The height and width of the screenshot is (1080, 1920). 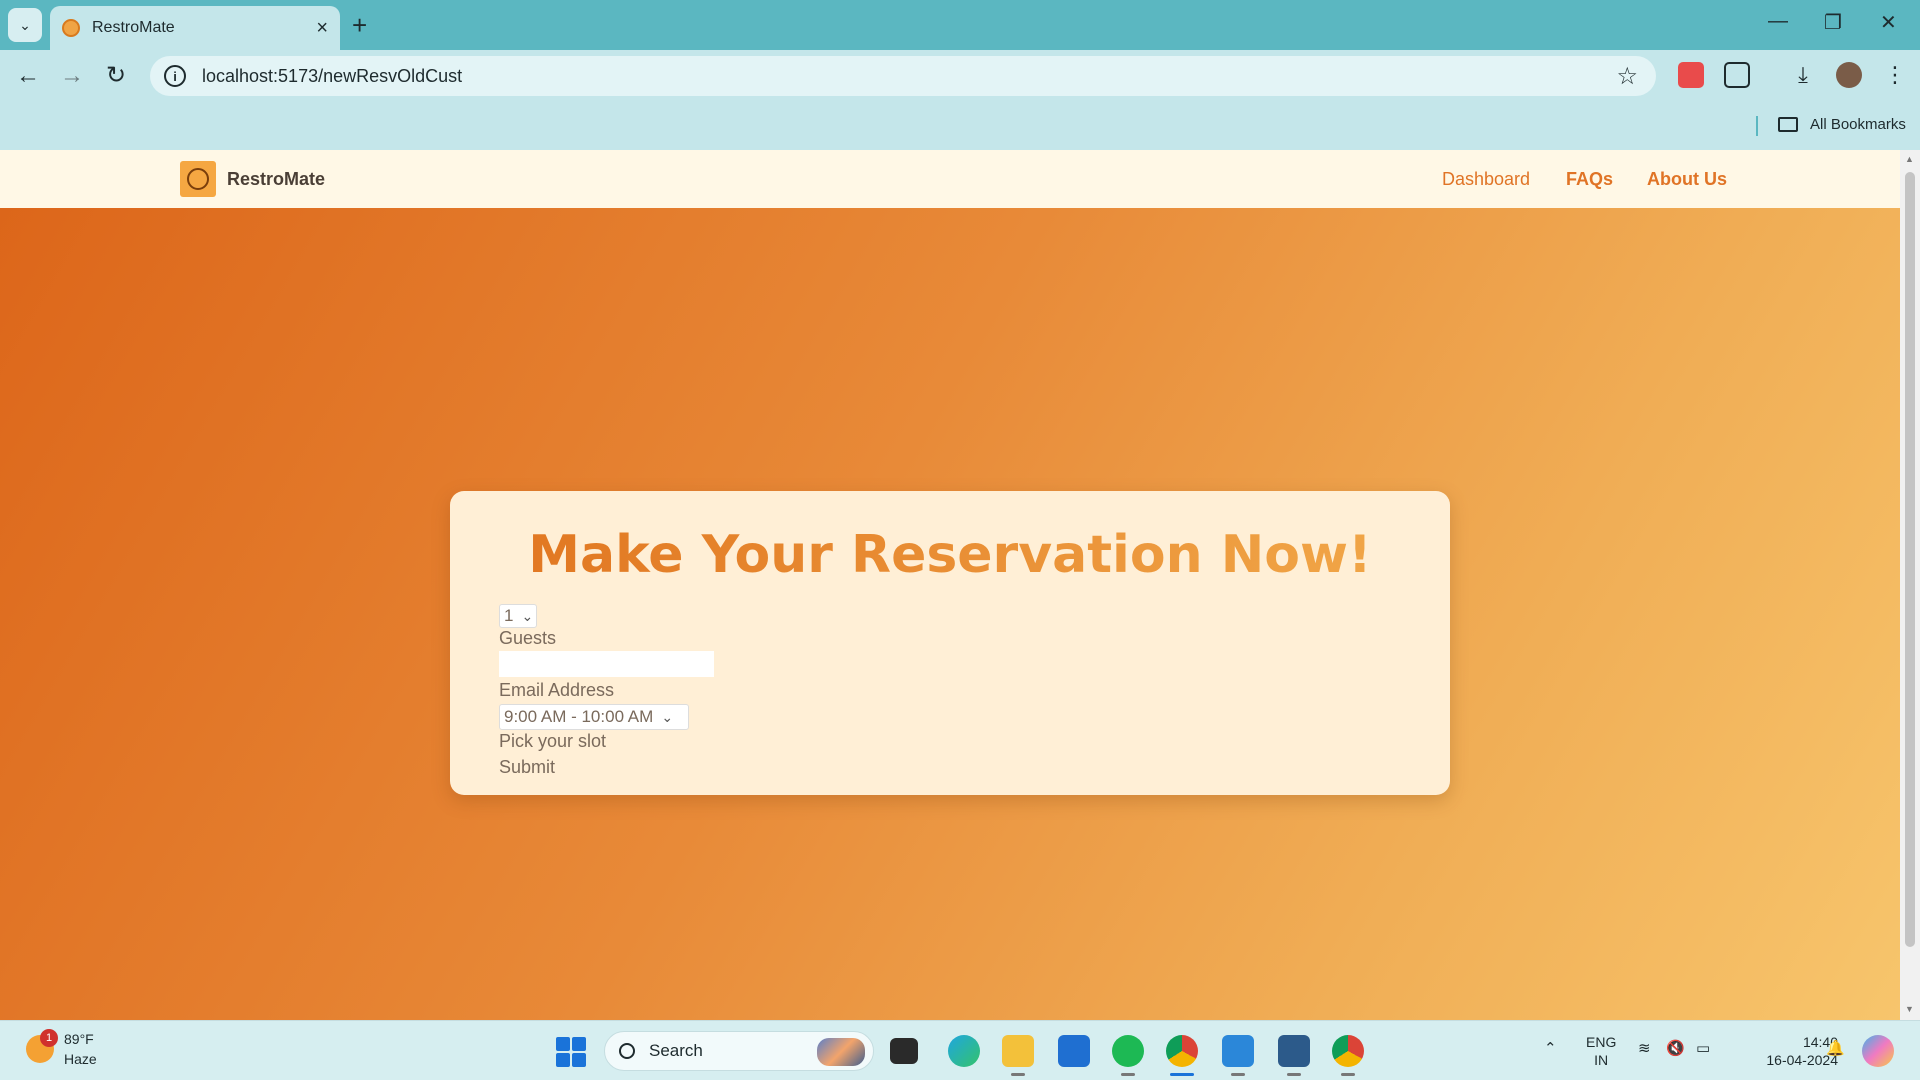 What do you see at coordinates (1238, 1051) in the screenshot?
I see `vscode-icon` at bounding box center [1238, 1051].